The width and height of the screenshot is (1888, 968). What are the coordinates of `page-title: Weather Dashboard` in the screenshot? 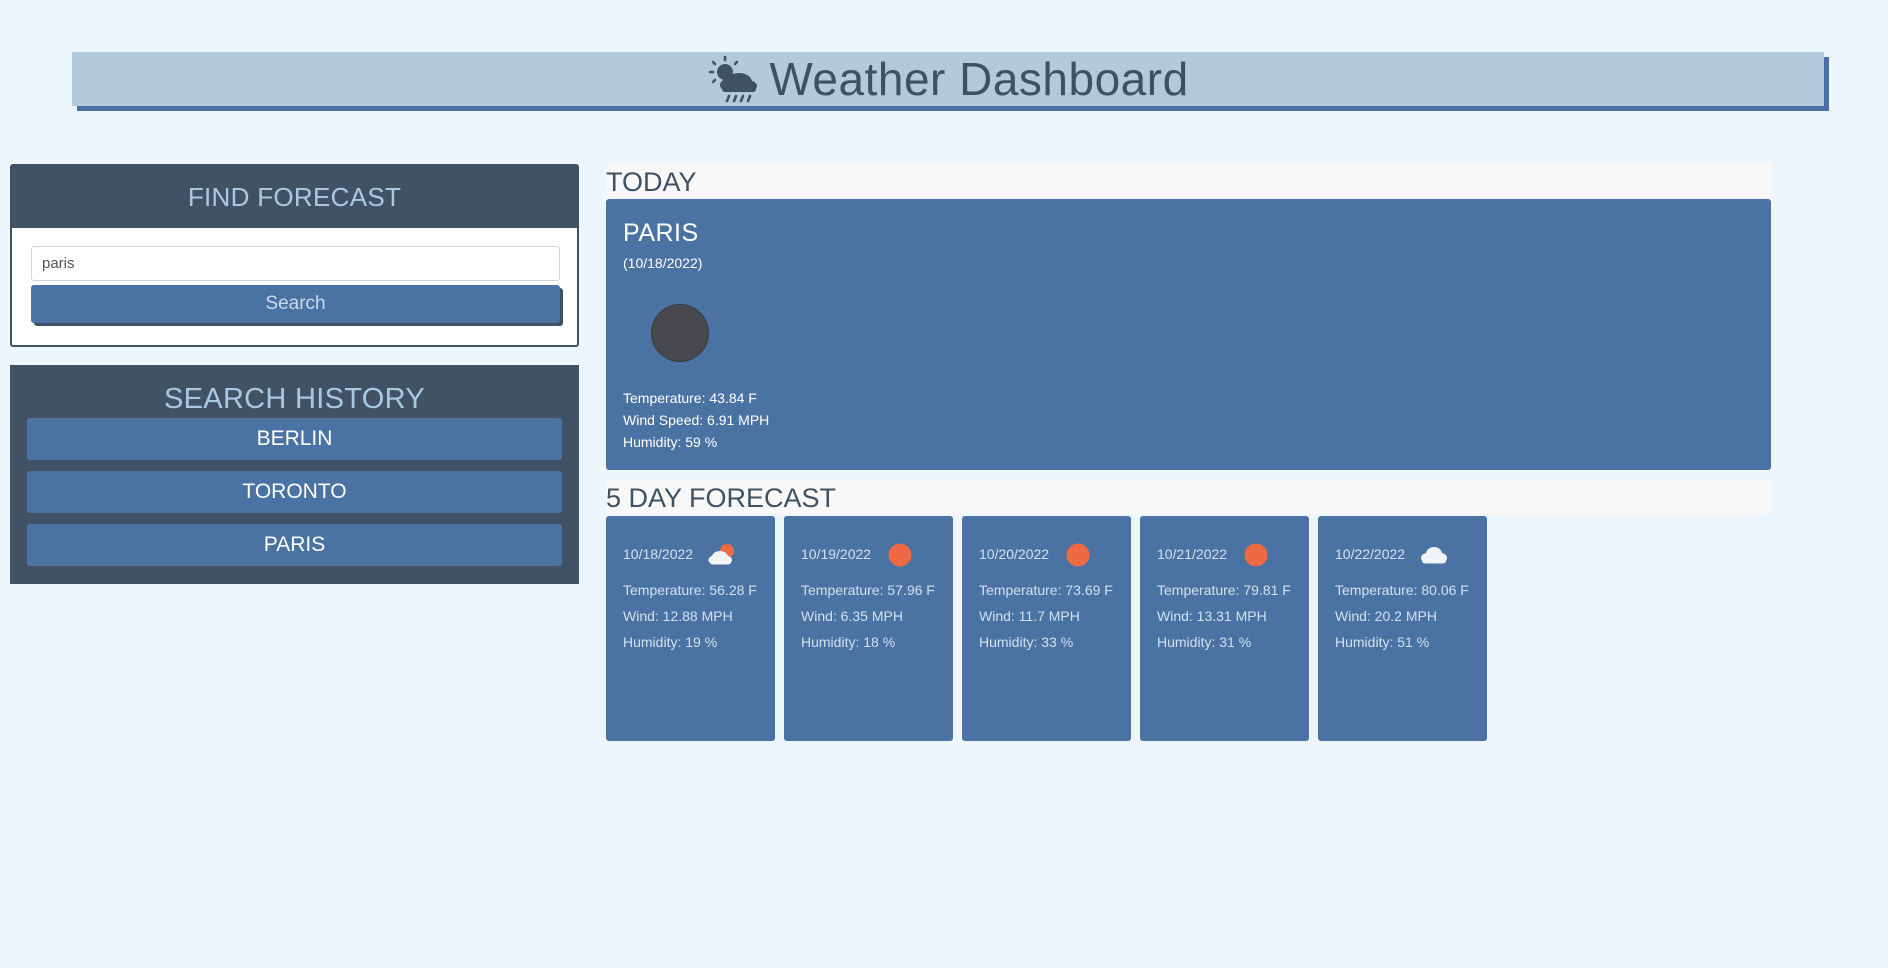 It's located at (979, 79).